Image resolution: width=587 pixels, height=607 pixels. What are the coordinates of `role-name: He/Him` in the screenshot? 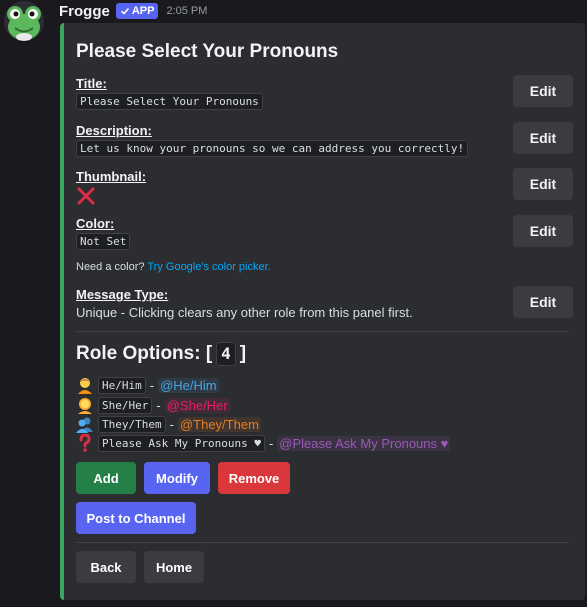 It's located at (122, 385).